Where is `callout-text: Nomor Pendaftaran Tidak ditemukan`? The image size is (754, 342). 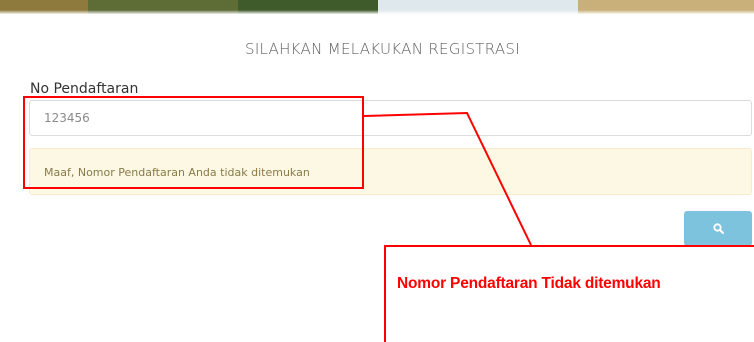
callout-text: Nomor Pendaftaran Tidak ditemukan is located at coordinates (529, 283).